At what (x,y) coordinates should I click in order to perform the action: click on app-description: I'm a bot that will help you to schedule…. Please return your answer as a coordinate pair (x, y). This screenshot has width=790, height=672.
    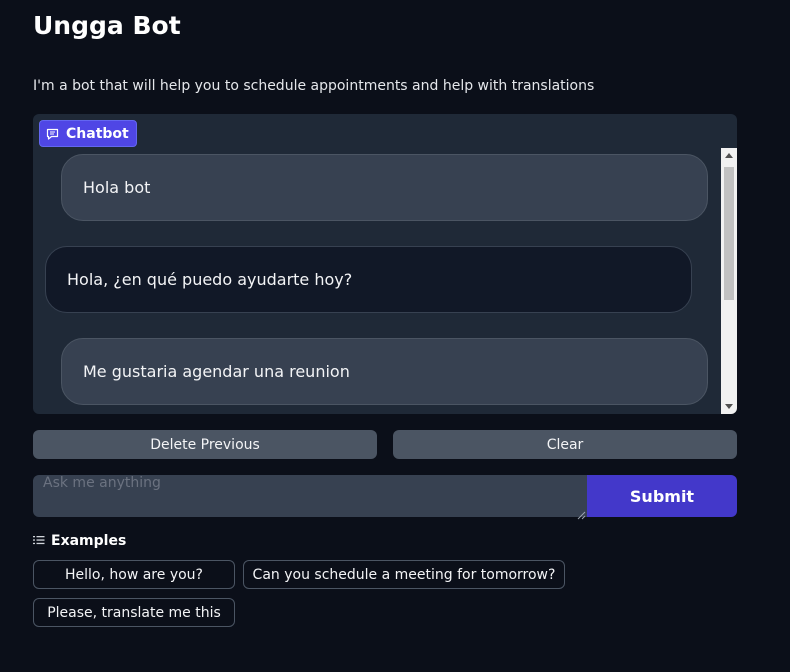
    Looking at the image, I should click on (314, 86).